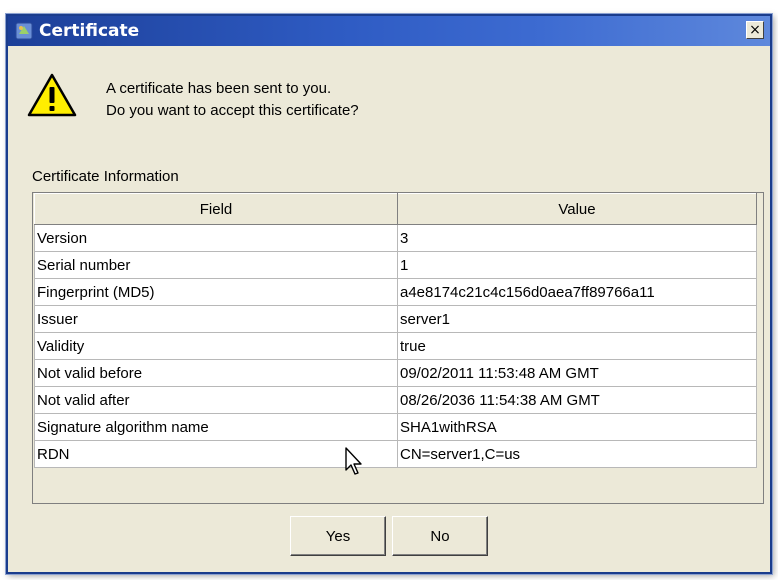 The image size is (778, 580). I want to click on table-row: Issuer server1, so click(395, 319).